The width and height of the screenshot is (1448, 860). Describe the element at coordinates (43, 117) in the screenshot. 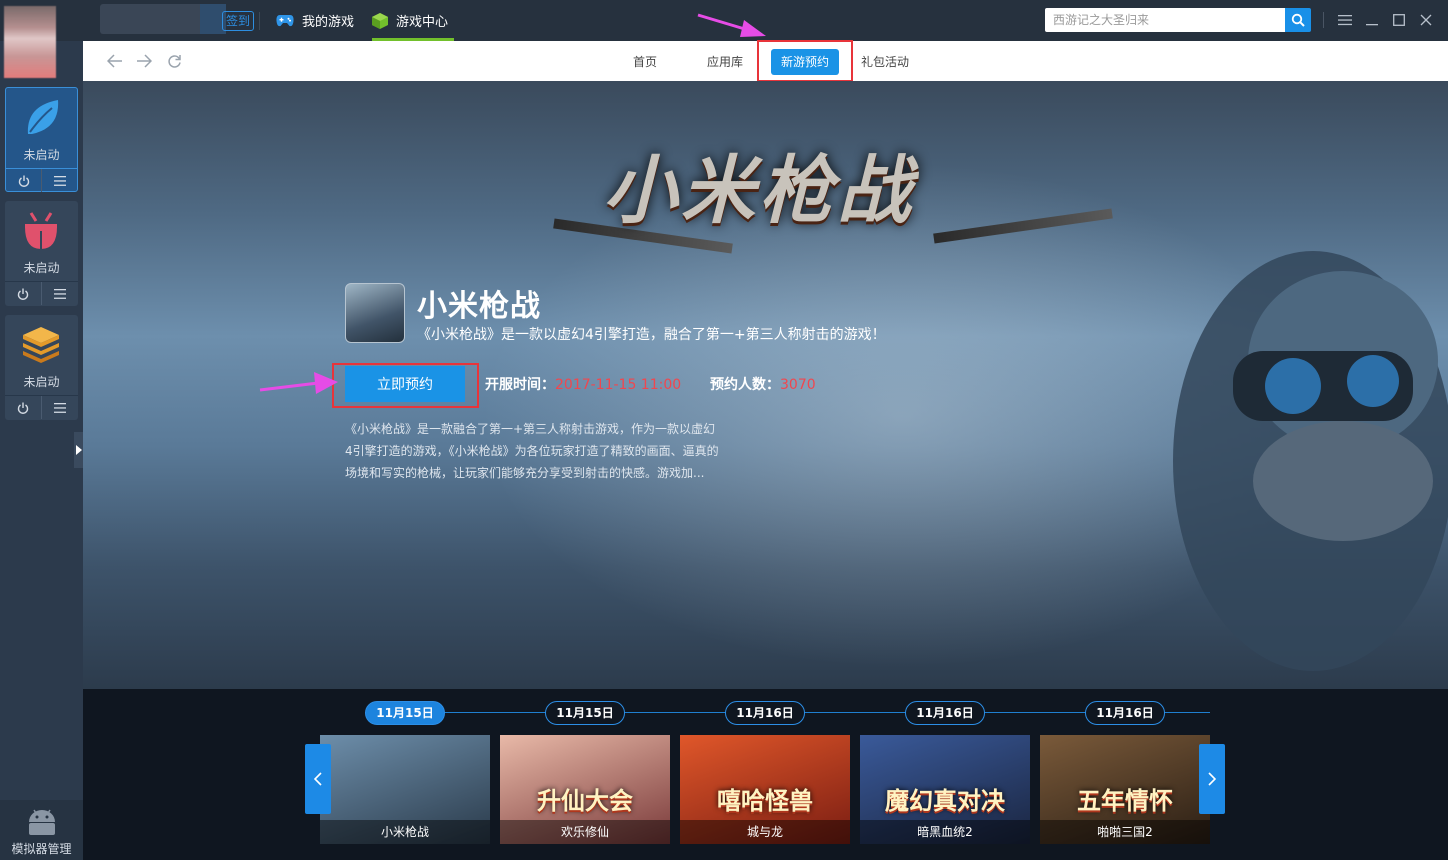

I see `leaf-icon` at that location.